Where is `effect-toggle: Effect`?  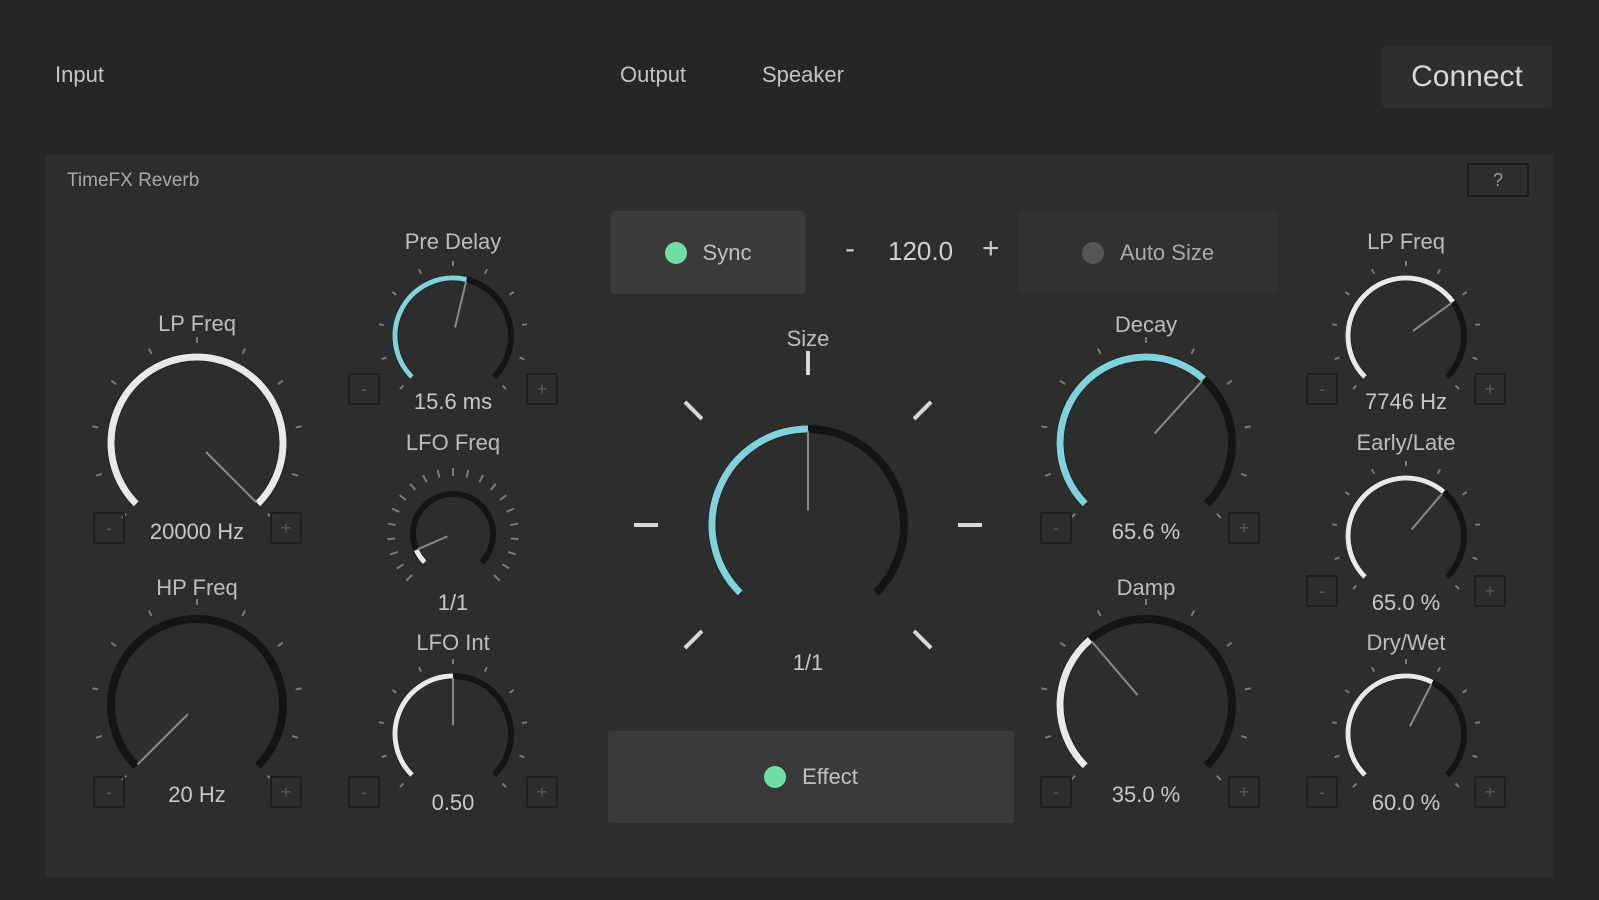 effect-toggle: Effect is located at coordinates (811, 777).